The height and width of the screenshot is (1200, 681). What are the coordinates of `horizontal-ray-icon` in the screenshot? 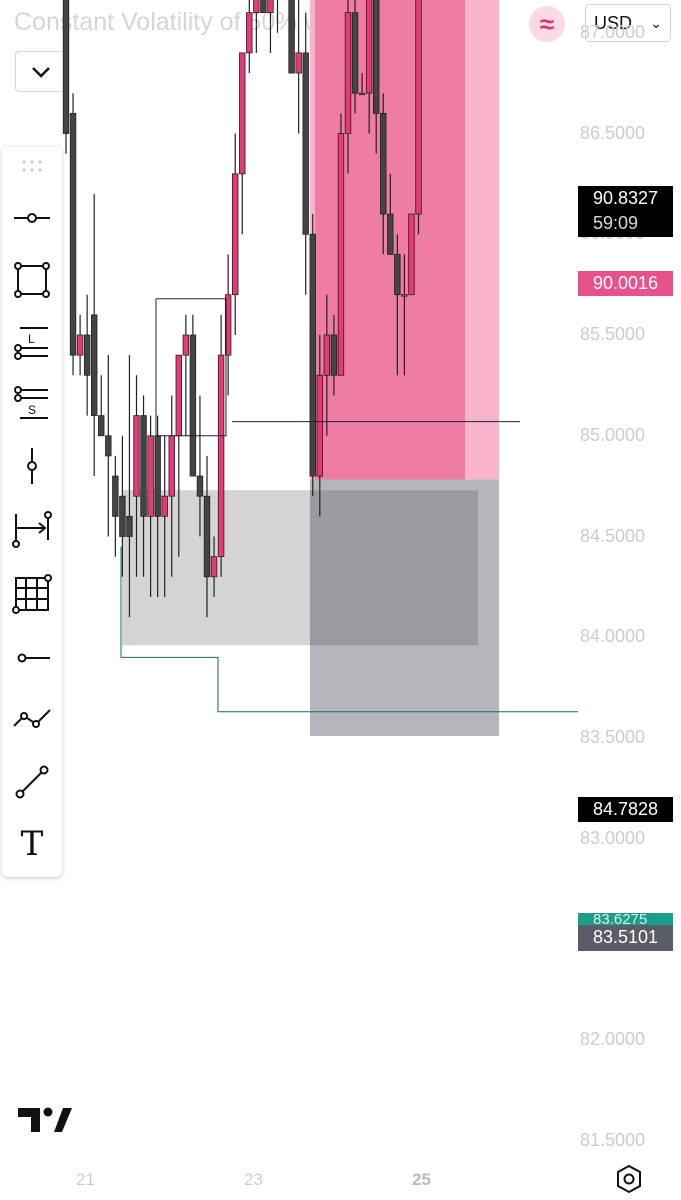 It's located at (32, 218).